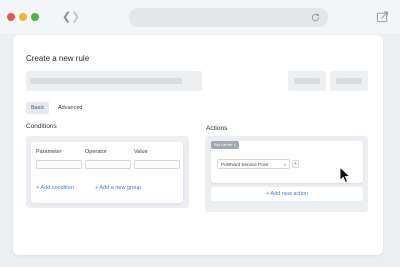 Image resolution: width=400 pixels, height=267 pixels. Describe the element at coordinates (118, 188) in the screenshot. I see `add-group-link: + Add a new group` at that location.